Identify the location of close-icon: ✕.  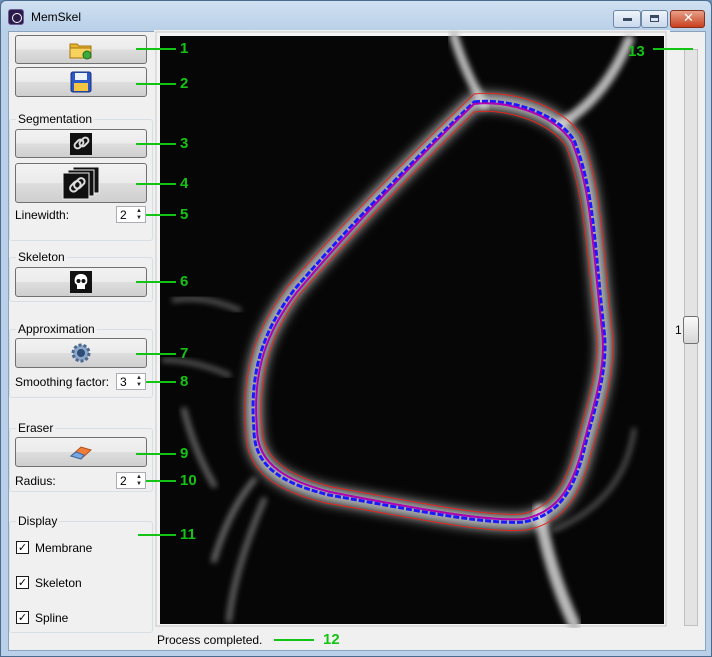
(688, 18).